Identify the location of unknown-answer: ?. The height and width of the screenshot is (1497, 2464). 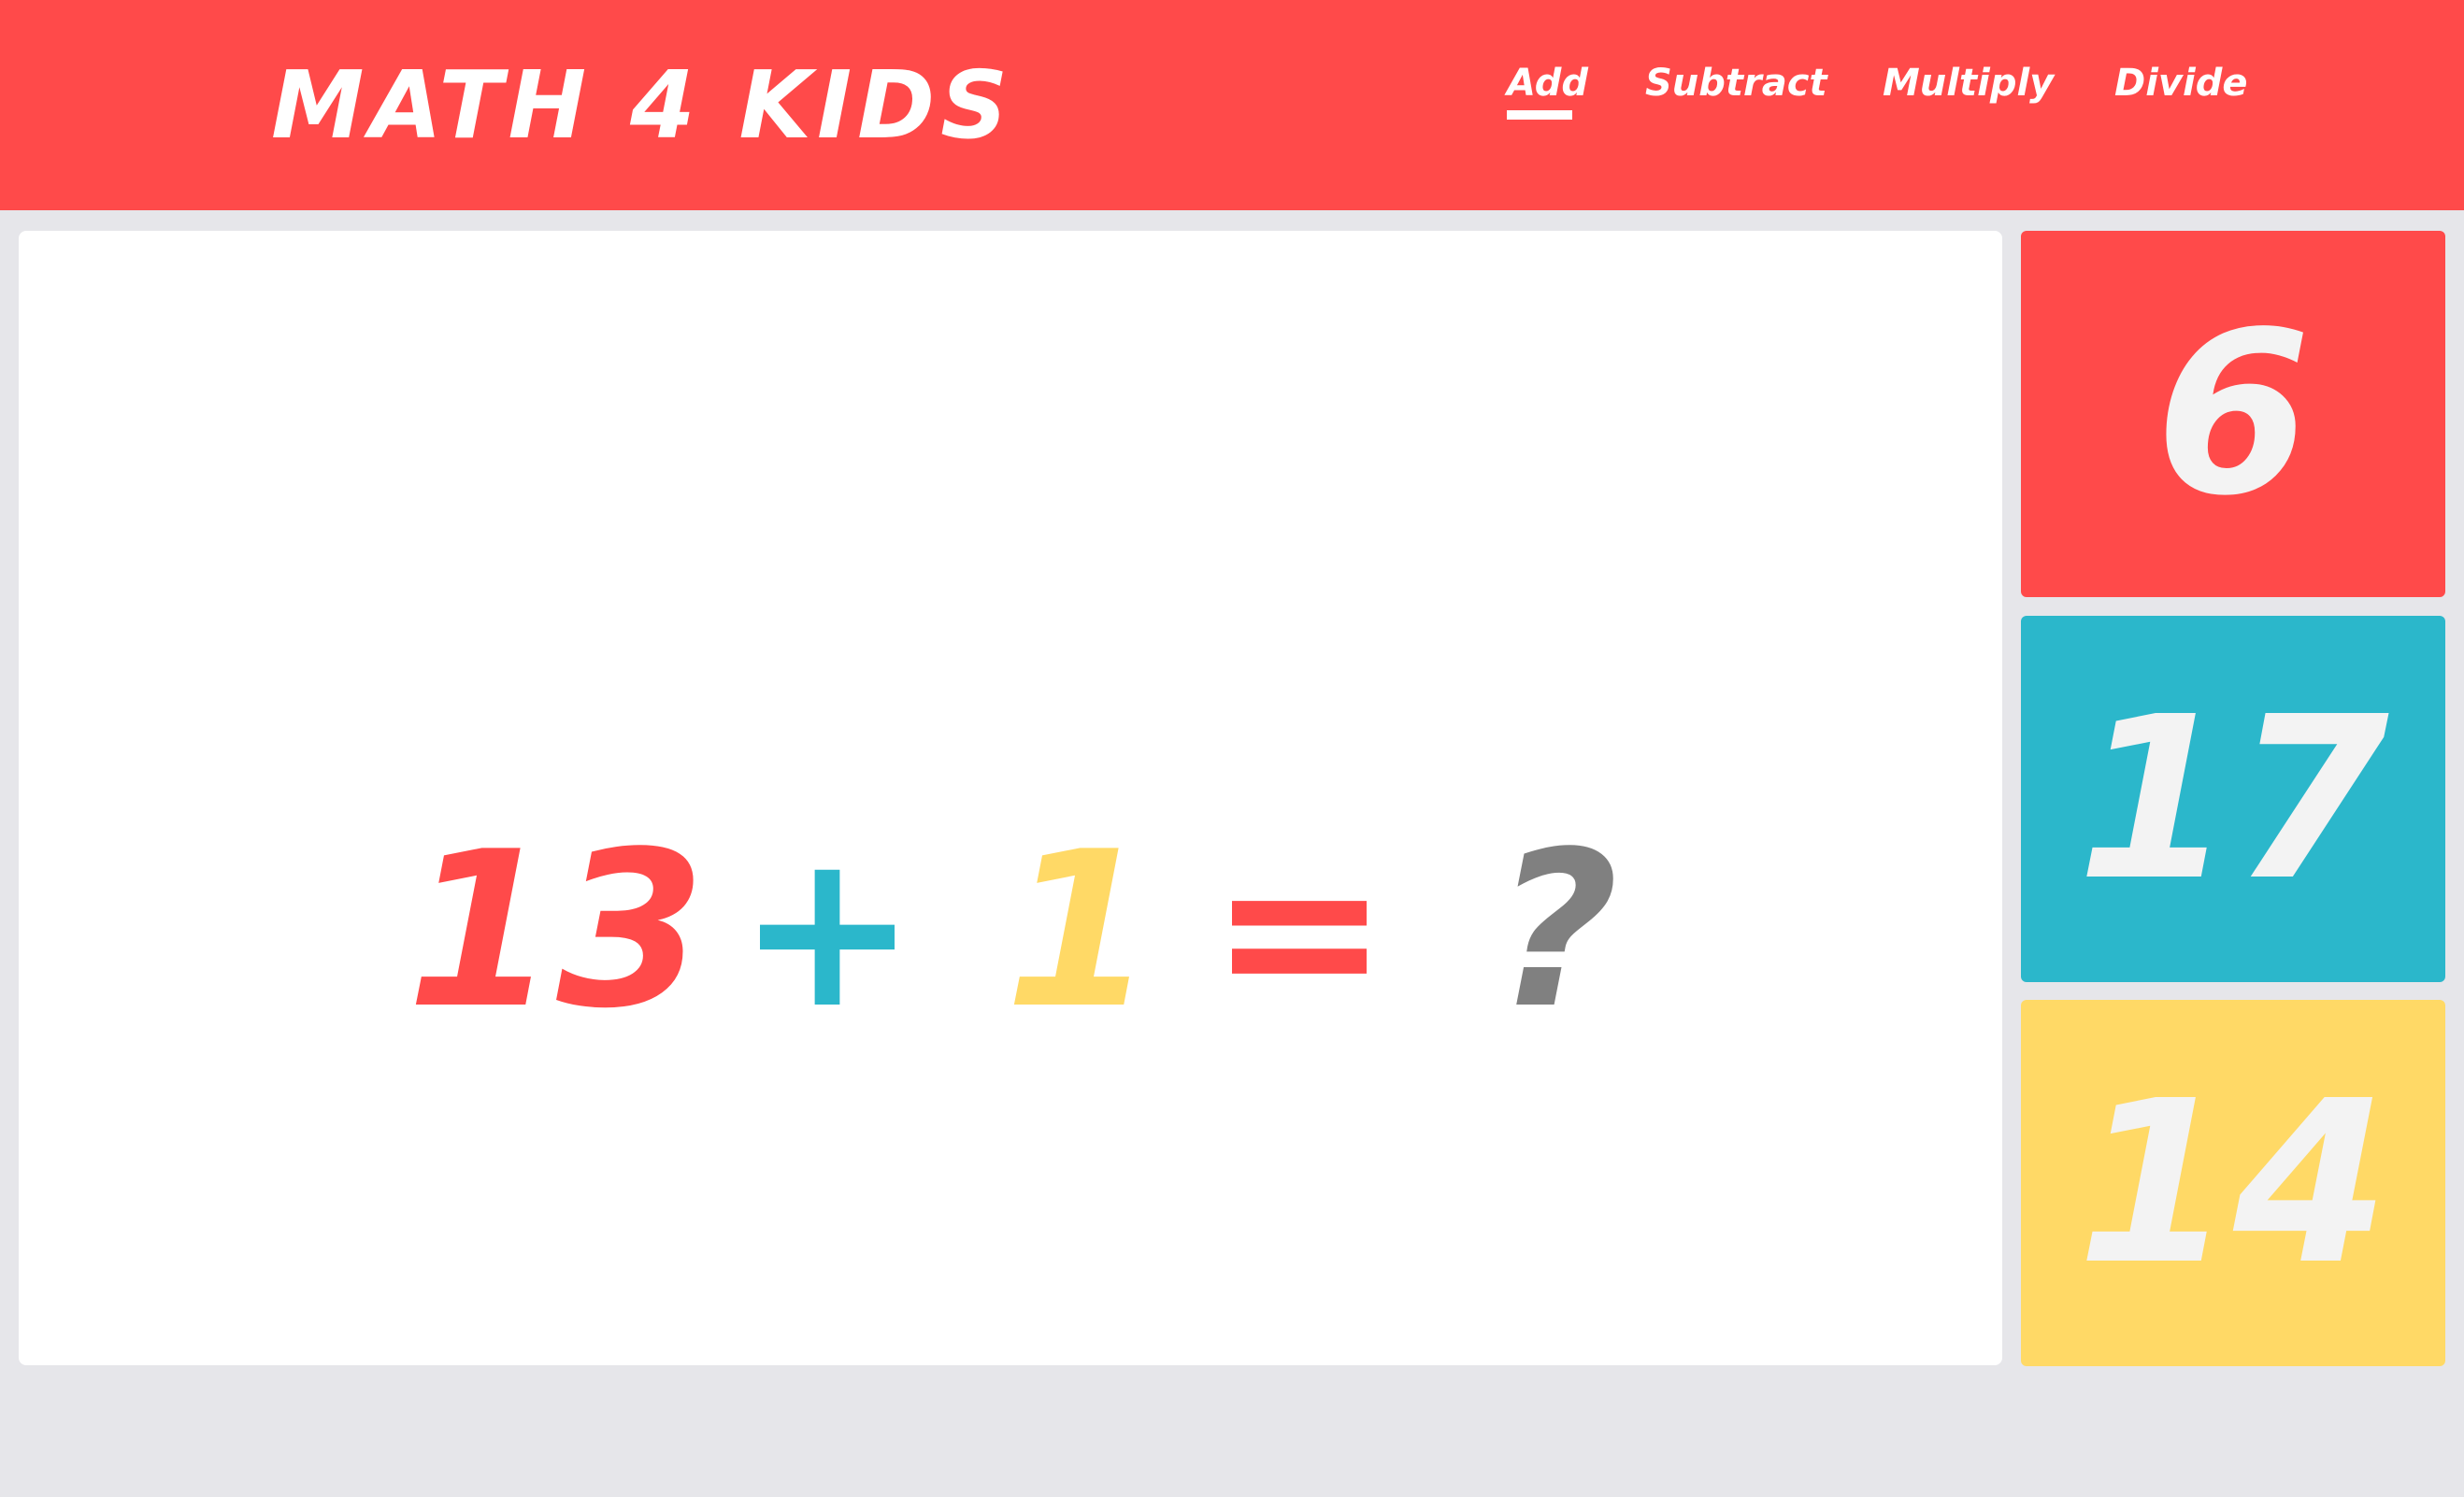
(1556, 931).